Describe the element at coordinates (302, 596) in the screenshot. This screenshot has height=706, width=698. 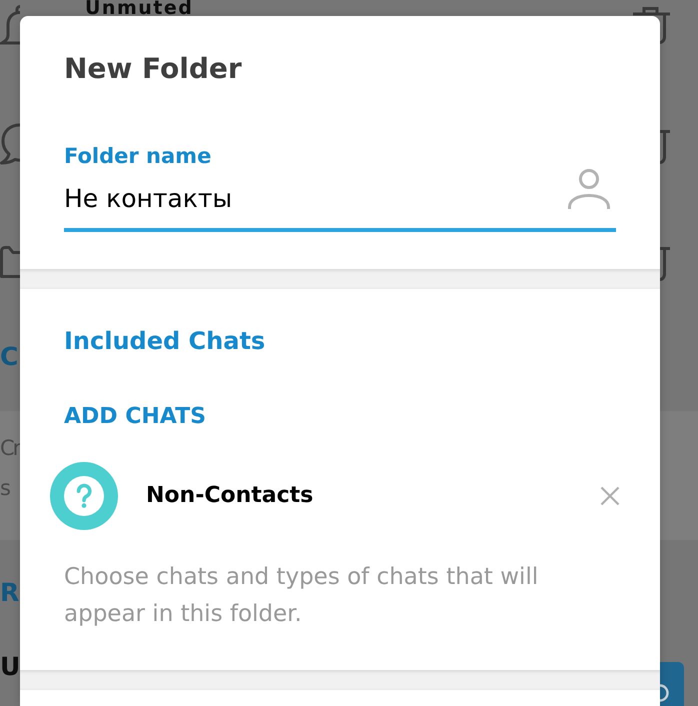
I see `hint-text: Choose chats and types of chats that will appear in this folder.` at that location.